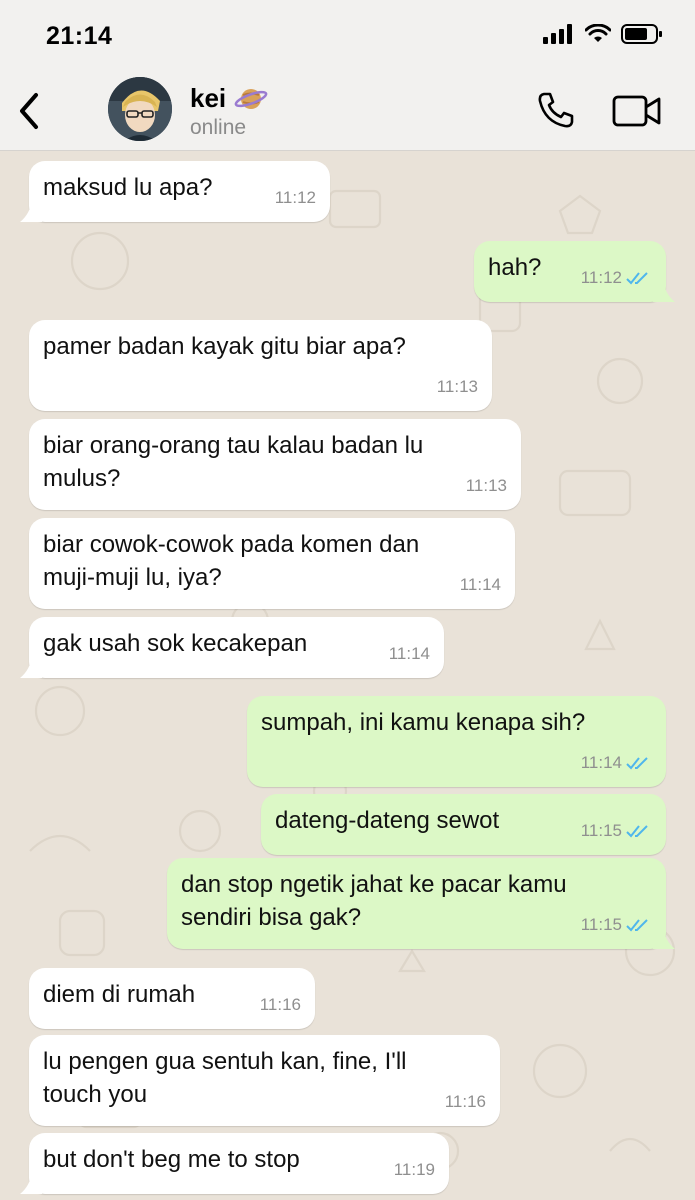  What do you see at coordinates (208, 98) in the screenshot?
I see `contact-name: kei` at bounding box center [208, 98].